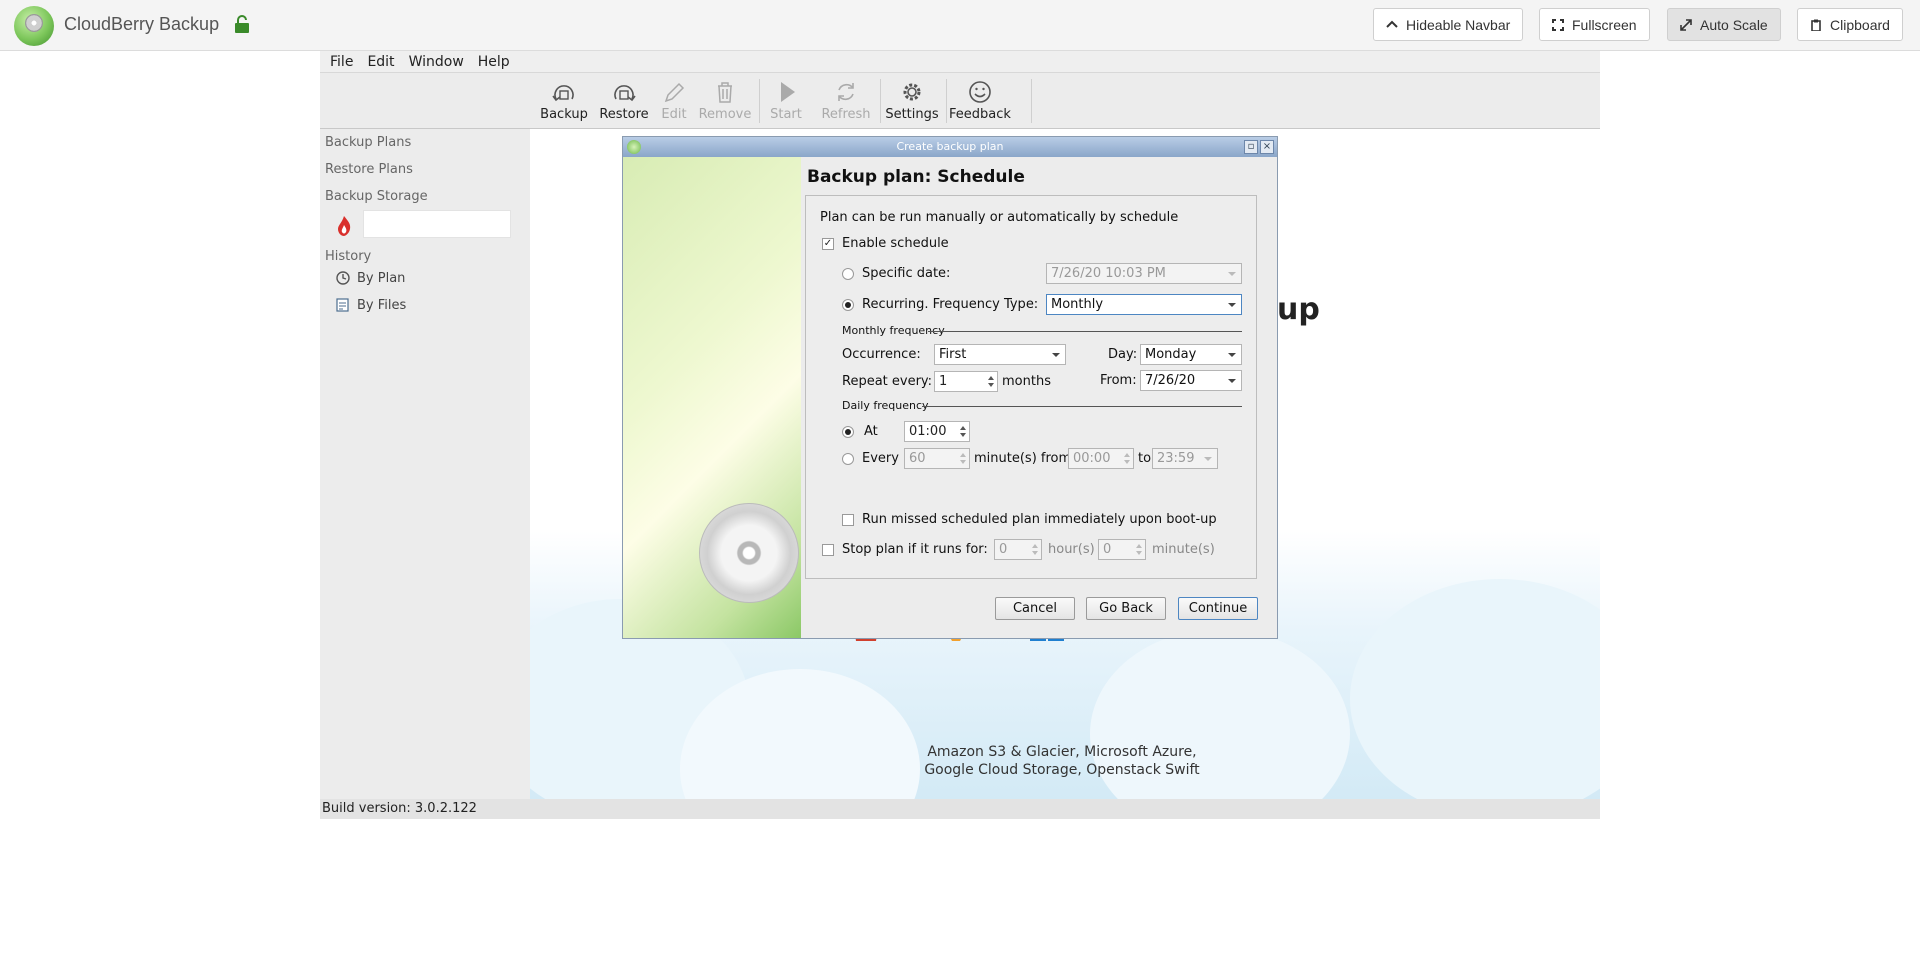 The image size is (1920, 962). What do you see at coordinates (885, 405) in the screenshot?
I see `daily-frequency-label: Daily frequency` at bounding box center [885, 405].